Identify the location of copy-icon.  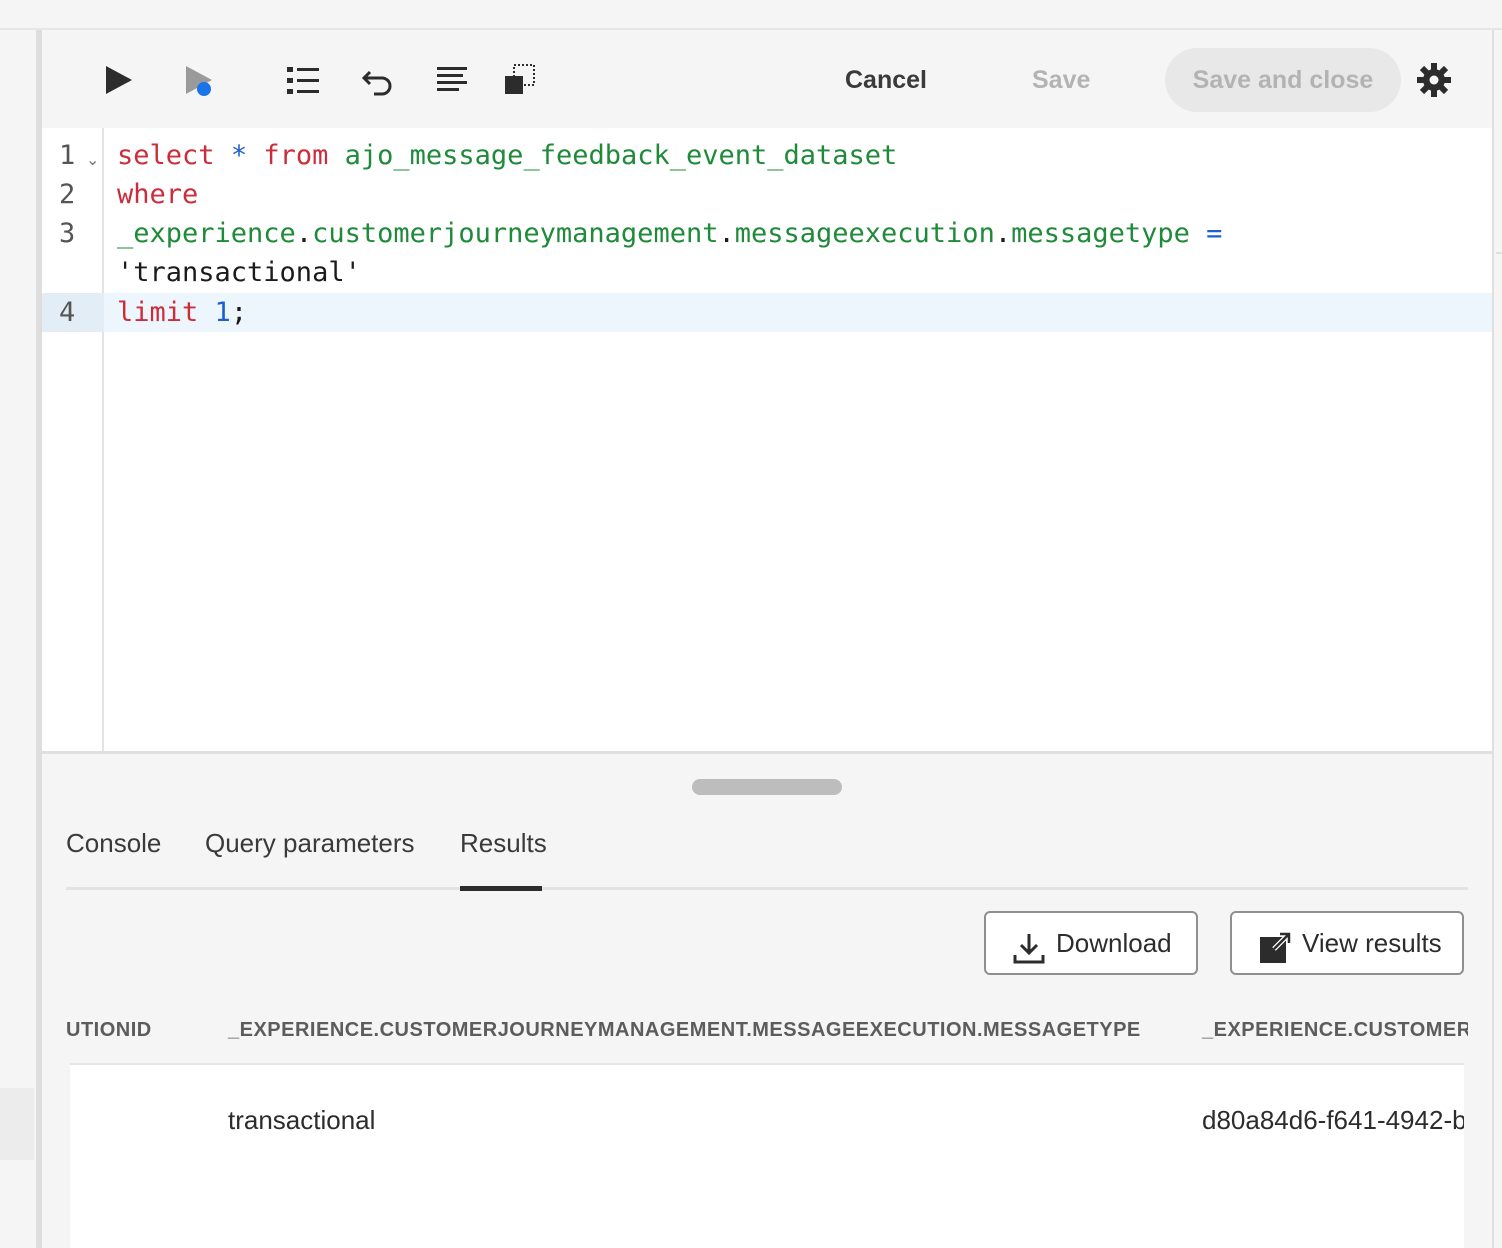
(520, 80).